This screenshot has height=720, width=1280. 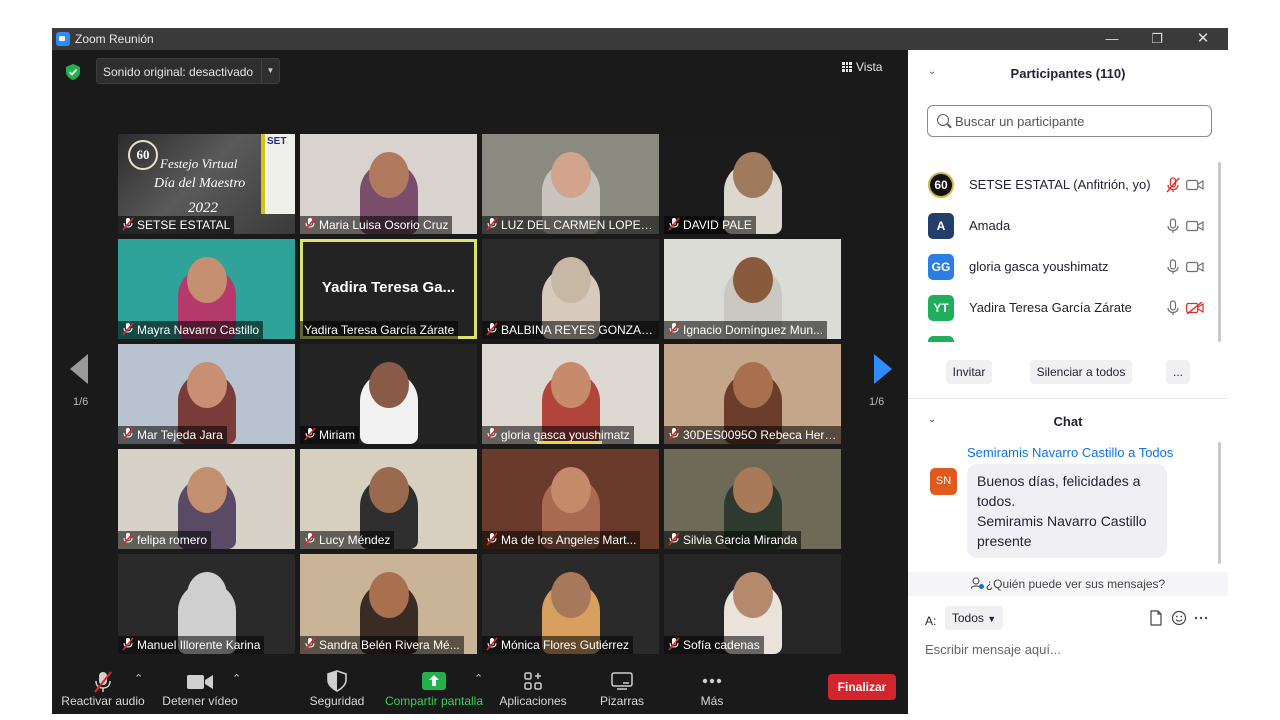 What do you see at coordinates (103, 701) in the screenshot?
I see `unmute-audio-label: Reactivar audio` at bounding box center [103, 701].